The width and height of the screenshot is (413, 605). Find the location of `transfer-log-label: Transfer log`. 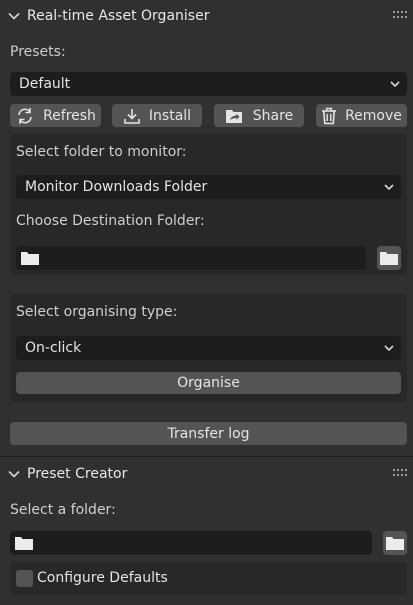

transfer-log-label: Transfer log is located at coordinates (208, 433).